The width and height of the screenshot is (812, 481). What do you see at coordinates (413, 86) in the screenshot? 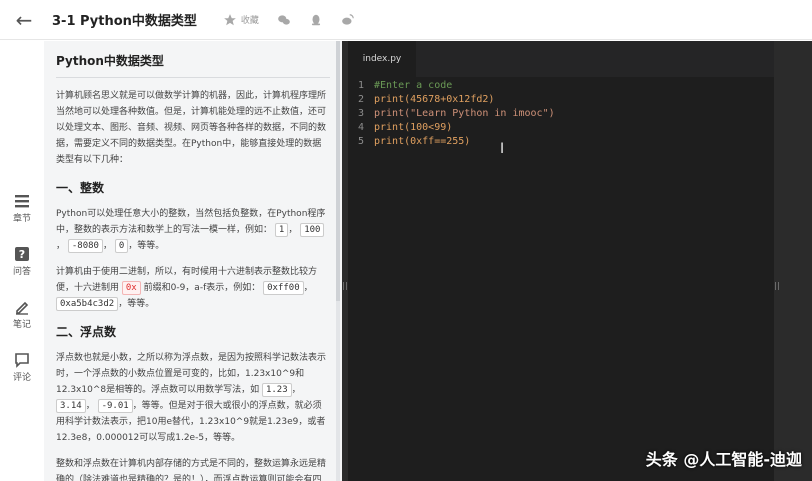
I see `line-code: #Enter a code` at bounding box center [413, 86].